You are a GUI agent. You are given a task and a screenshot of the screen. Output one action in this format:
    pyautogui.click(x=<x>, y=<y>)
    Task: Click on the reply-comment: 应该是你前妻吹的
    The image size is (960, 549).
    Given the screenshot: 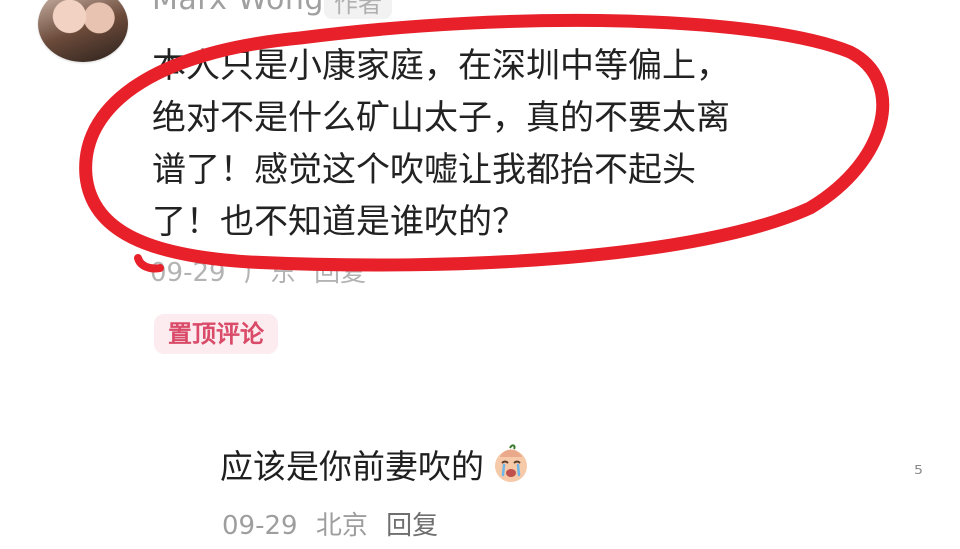 What is the action you would take?
    pyautogui.click(x=376, y=464)
    